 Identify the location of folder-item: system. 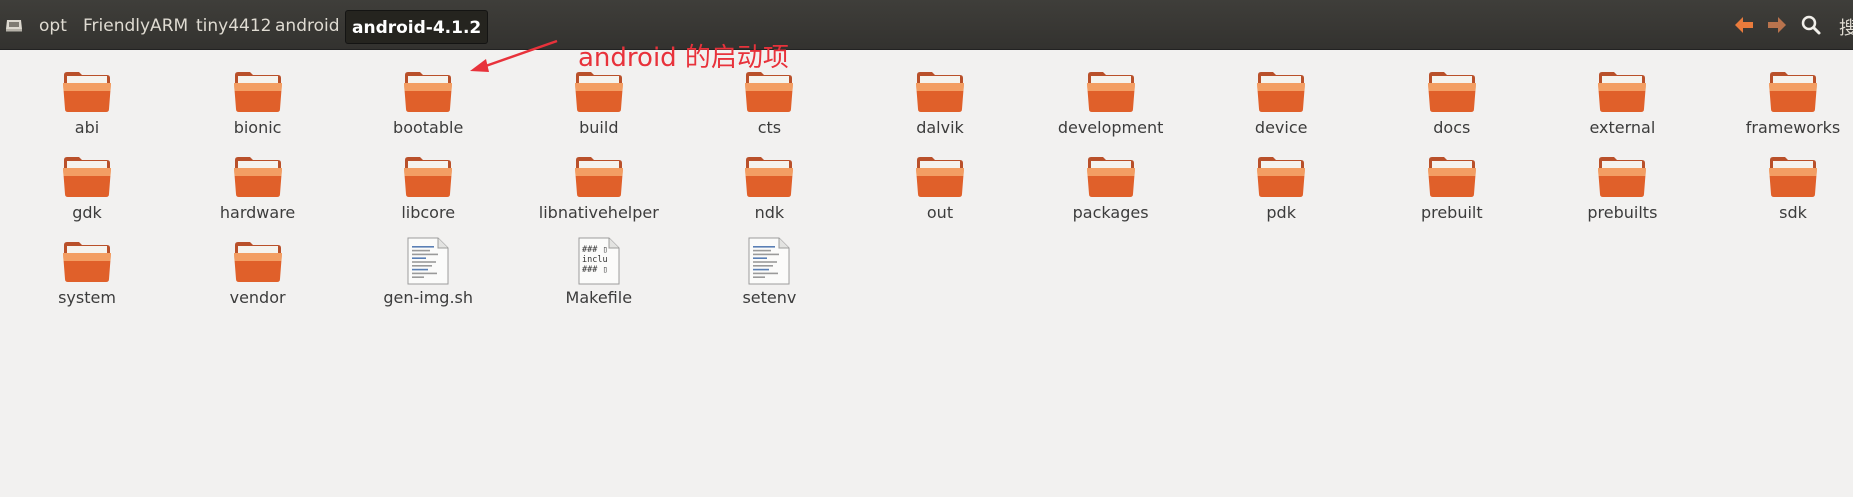
(87, 273).